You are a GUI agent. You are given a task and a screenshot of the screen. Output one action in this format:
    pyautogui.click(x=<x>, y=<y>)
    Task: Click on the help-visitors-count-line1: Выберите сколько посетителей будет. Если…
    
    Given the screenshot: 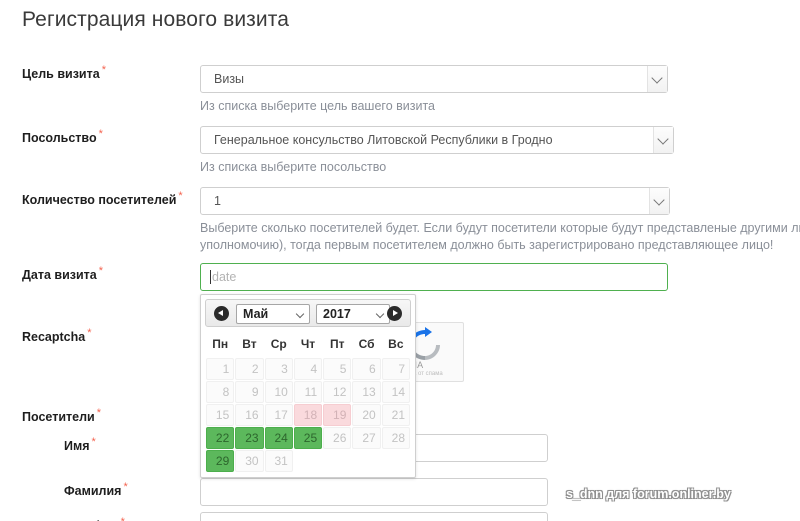 What is the action you would take?
    pyautogui.click(x=500, y=228)
    